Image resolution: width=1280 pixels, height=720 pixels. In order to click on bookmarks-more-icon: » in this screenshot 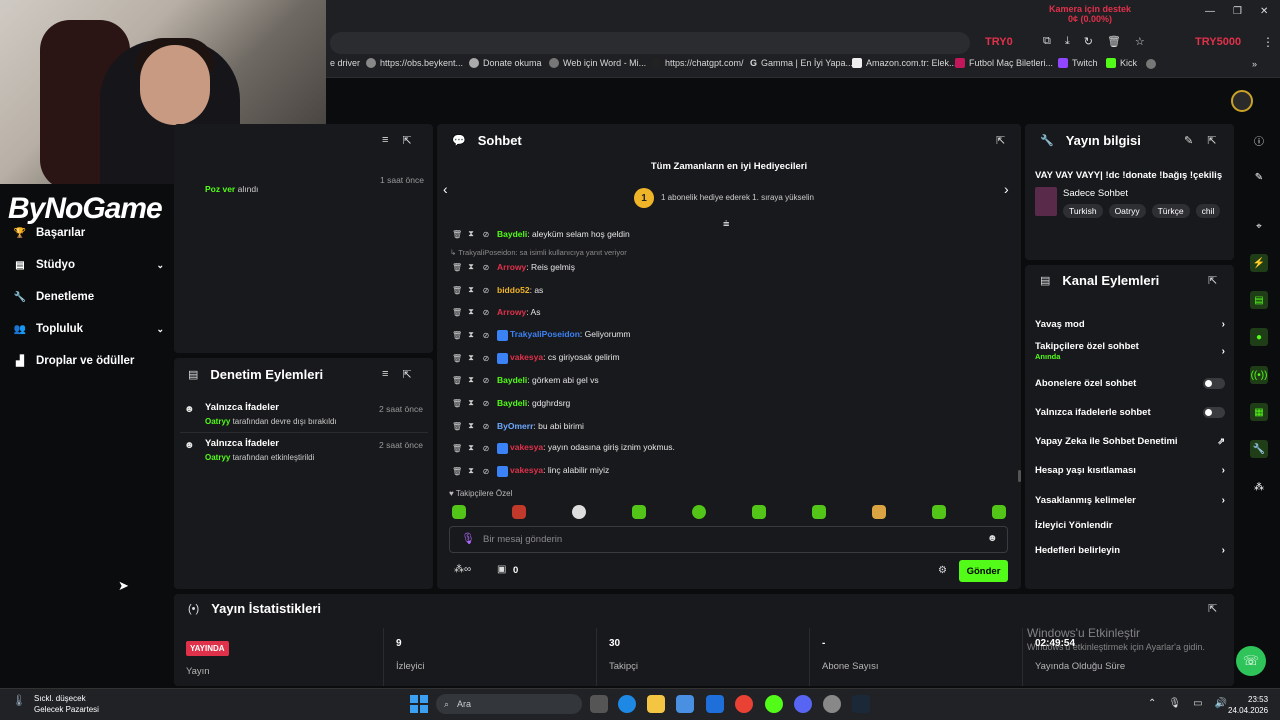, I will do `click(1254, 64)`.